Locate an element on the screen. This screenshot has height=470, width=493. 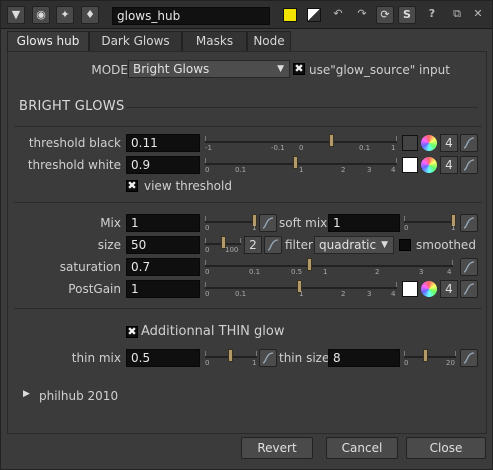
tab-dark-glows: Dark Glows is located at coordinates (135, 41).